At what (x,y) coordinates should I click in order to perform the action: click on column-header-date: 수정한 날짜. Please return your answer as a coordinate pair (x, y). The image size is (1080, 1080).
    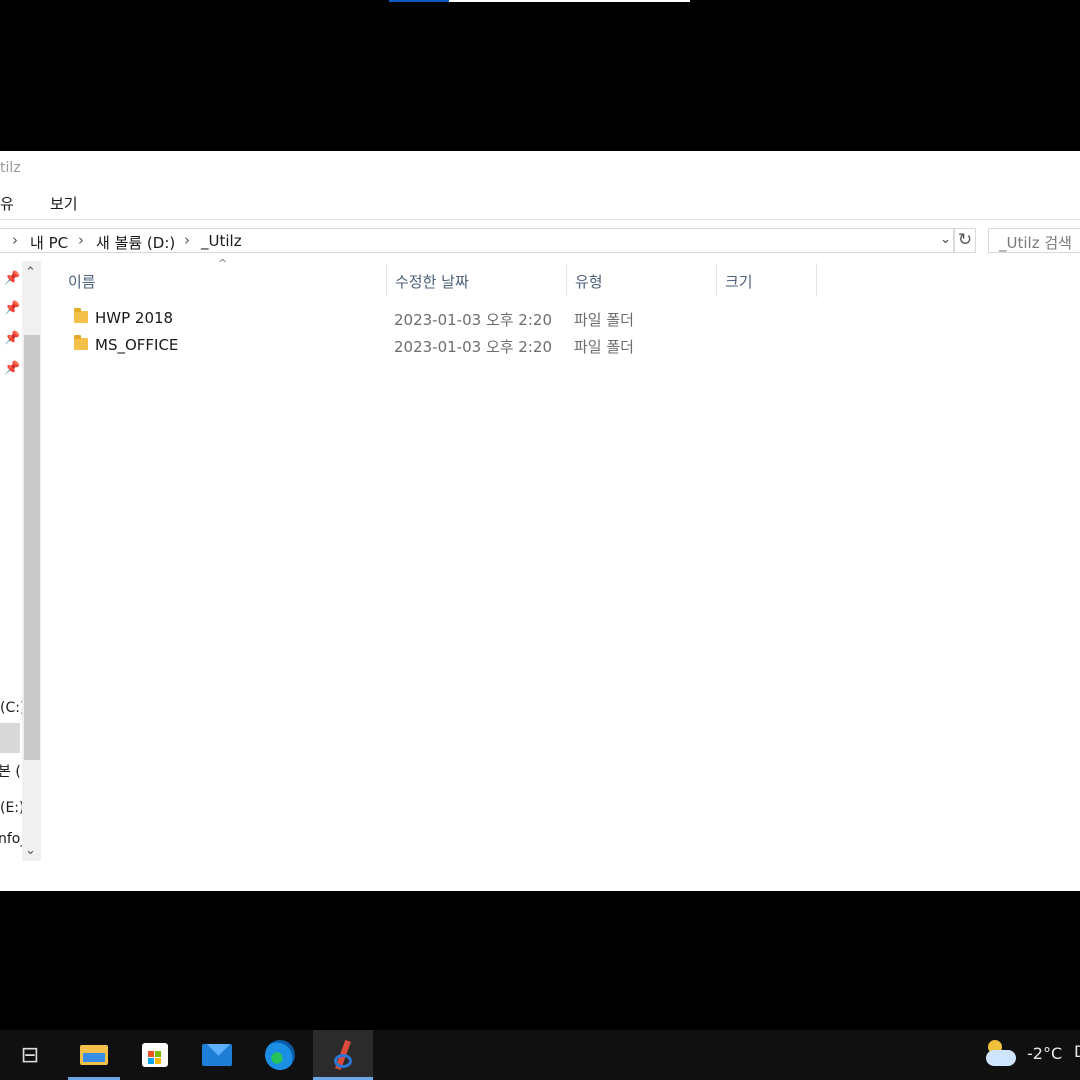
    Looking at the image, I should click on (477, 280).